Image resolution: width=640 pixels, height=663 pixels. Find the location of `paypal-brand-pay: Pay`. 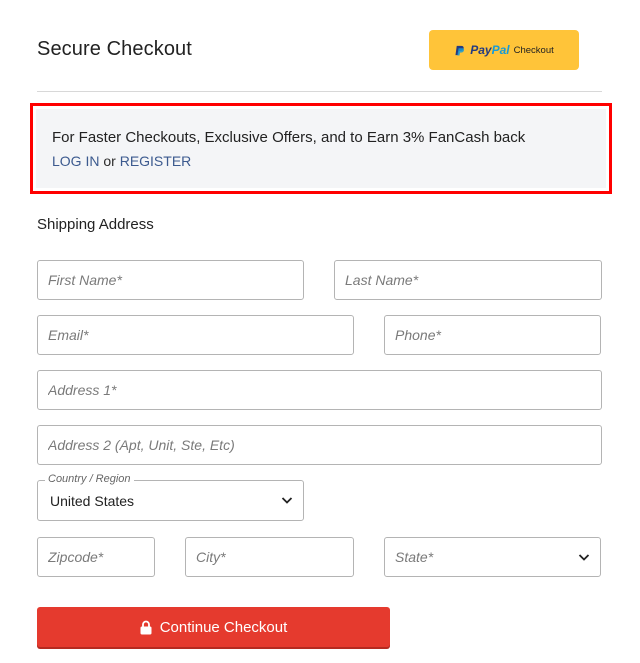

paypal-brand-pay: Pay is located at coordinates (481, 50).